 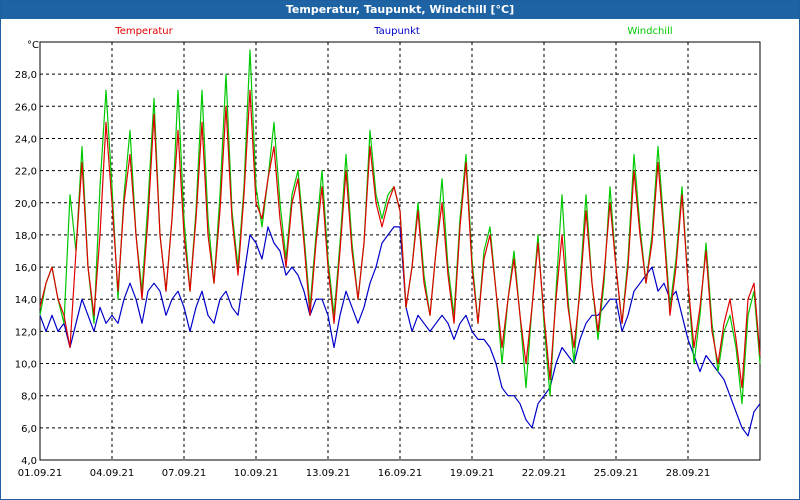 I want to click on y-tick-label: 26,0, so click(x=26, y=107).